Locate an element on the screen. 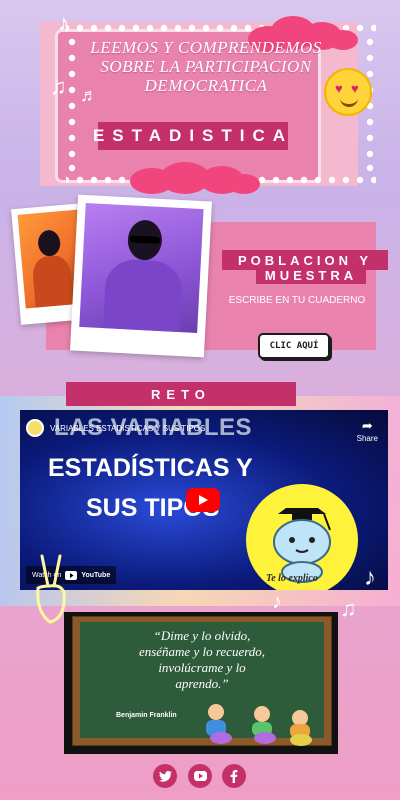 The image size is (400, 800). photo-polaroid-right is located at coordinates (141, 276).